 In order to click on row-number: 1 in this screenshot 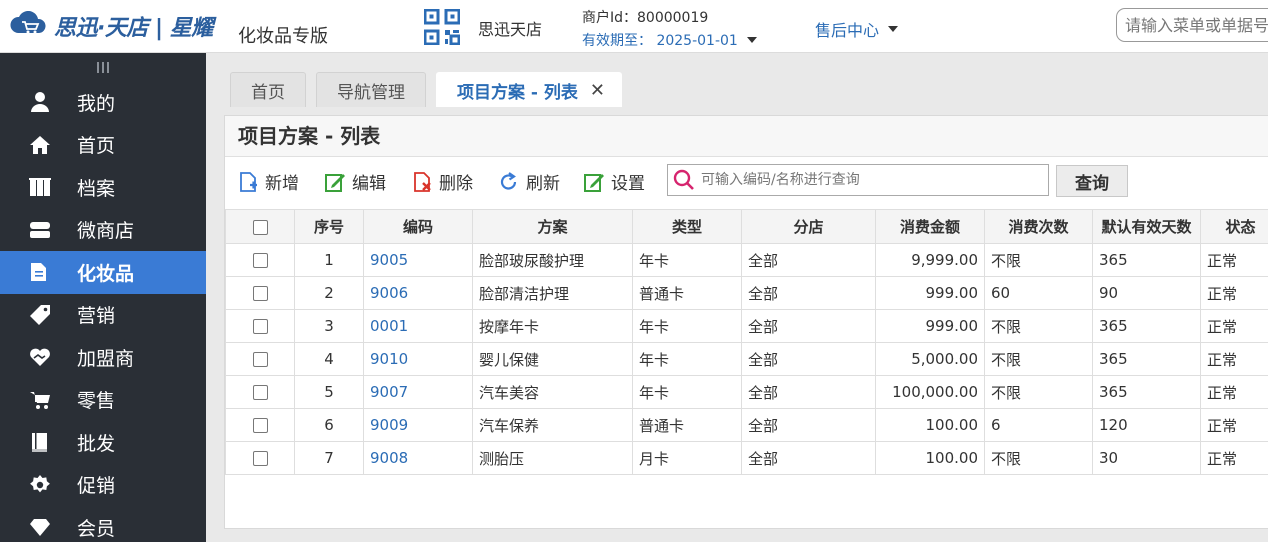, I will do `click(329, 260)`.